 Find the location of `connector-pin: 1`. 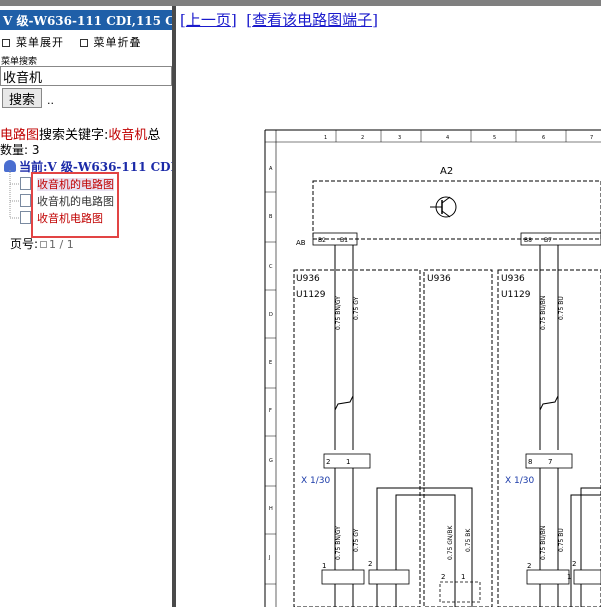

connector-pin: 1 is located at coordinates (348, 462).